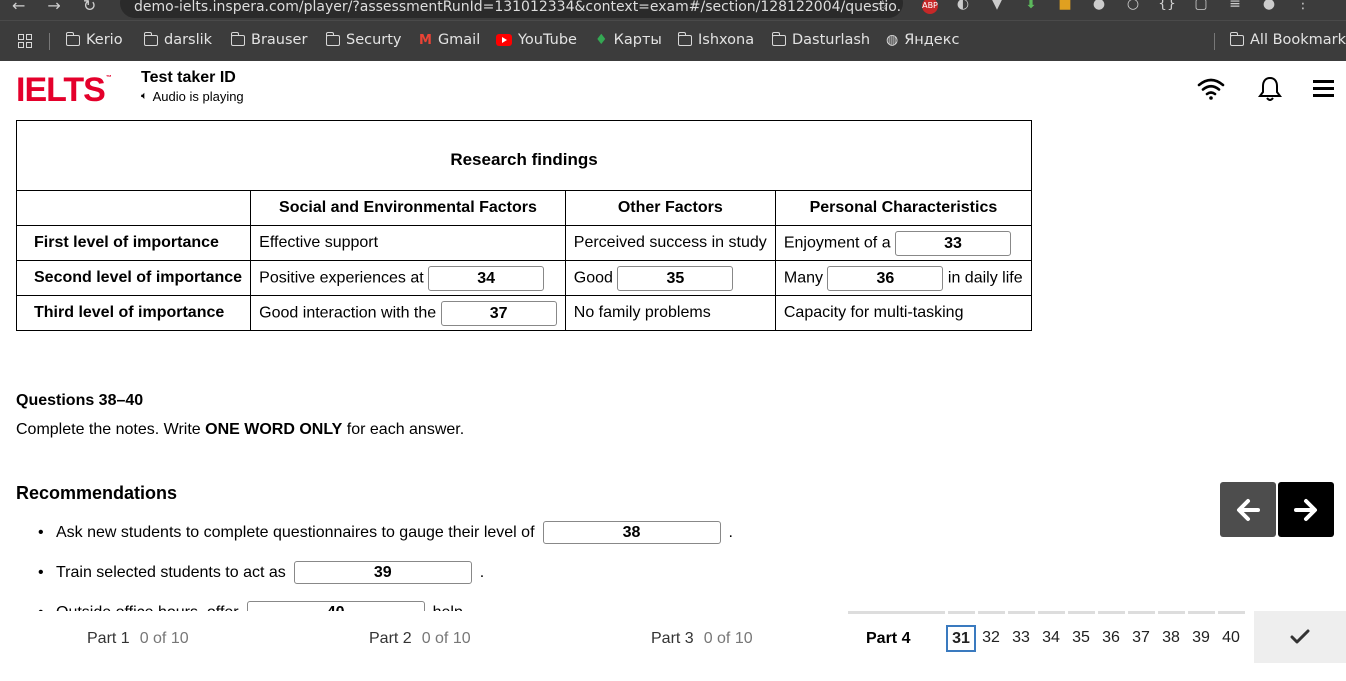 This screenshot has height=681, width=1346. I want to click on table-cell: Positive experiences at 34, so click(408, 278).